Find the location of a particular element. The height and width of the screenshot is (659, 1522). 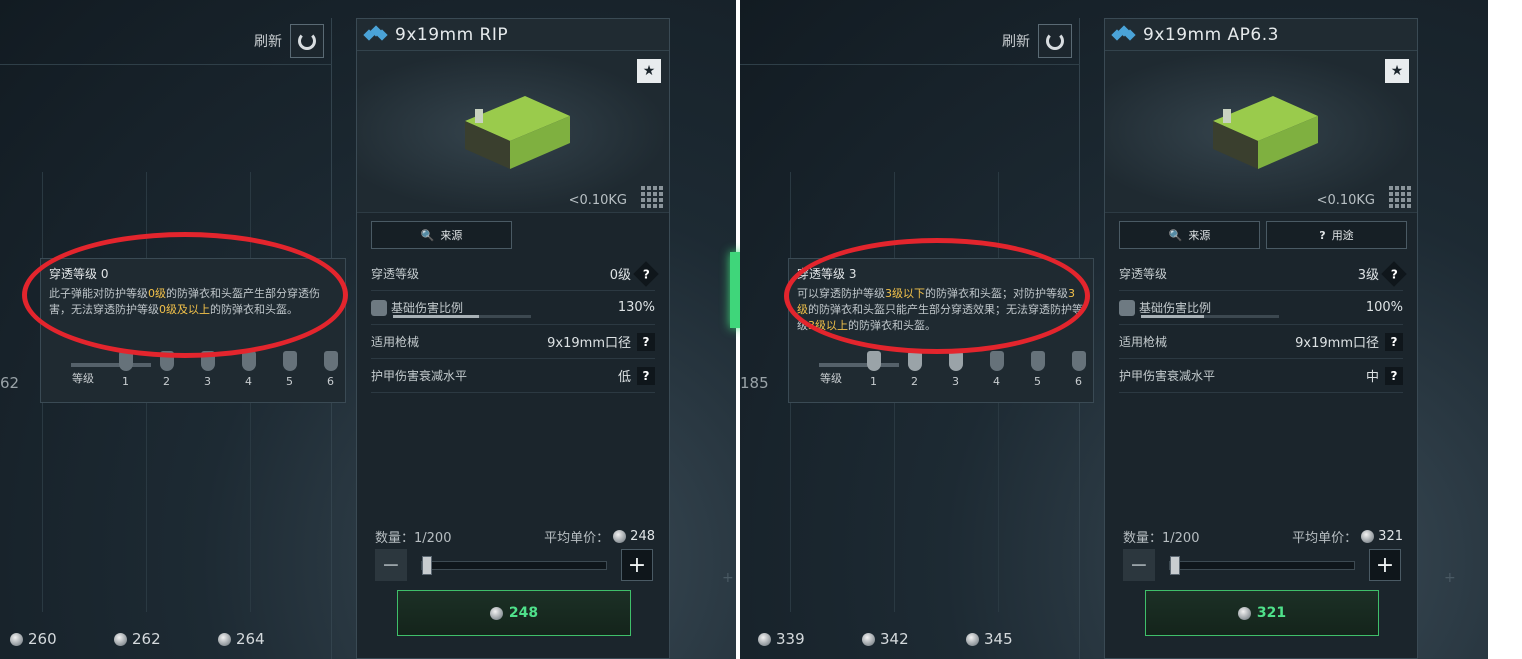

price-tick: 262 is located at coordinates (166, 639).